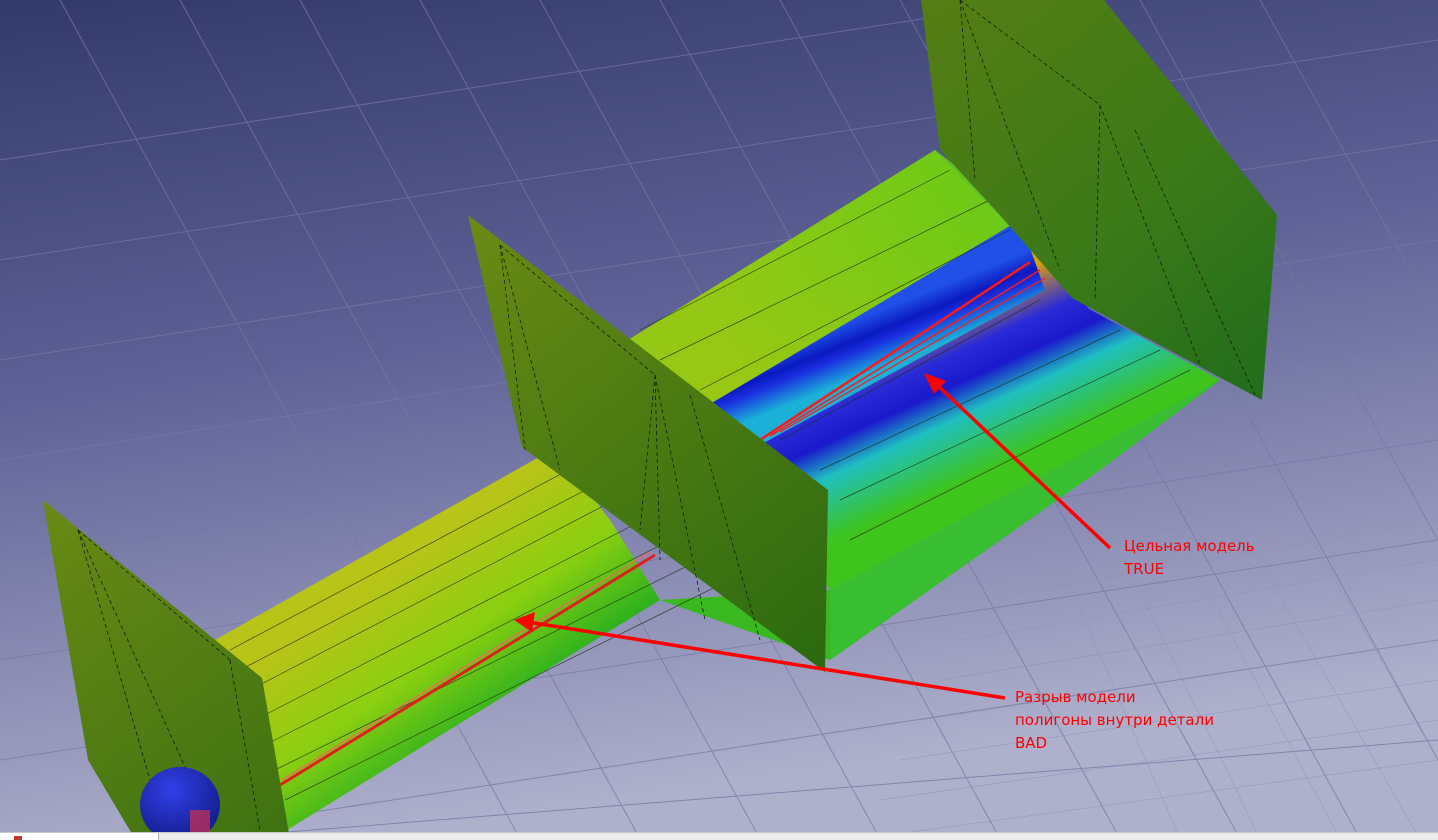  I want to click on annotation-bad-line-3: BAD, so click(1031, 743).